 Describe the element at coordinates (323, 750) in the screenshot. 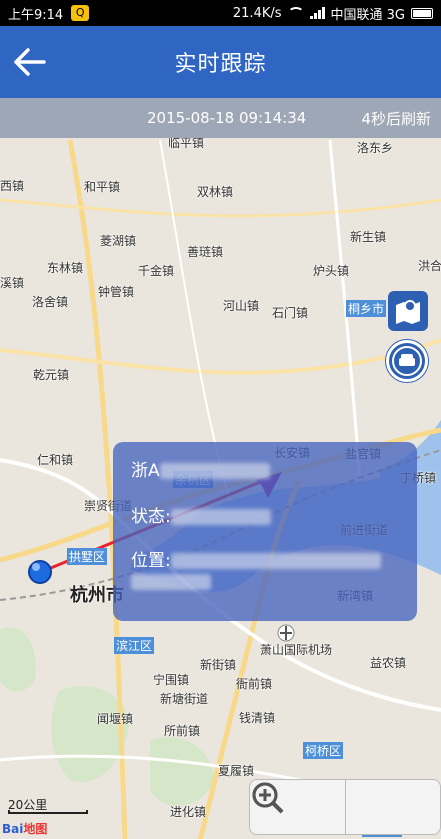

I see `map-place-label: 柯桥区` at that location.